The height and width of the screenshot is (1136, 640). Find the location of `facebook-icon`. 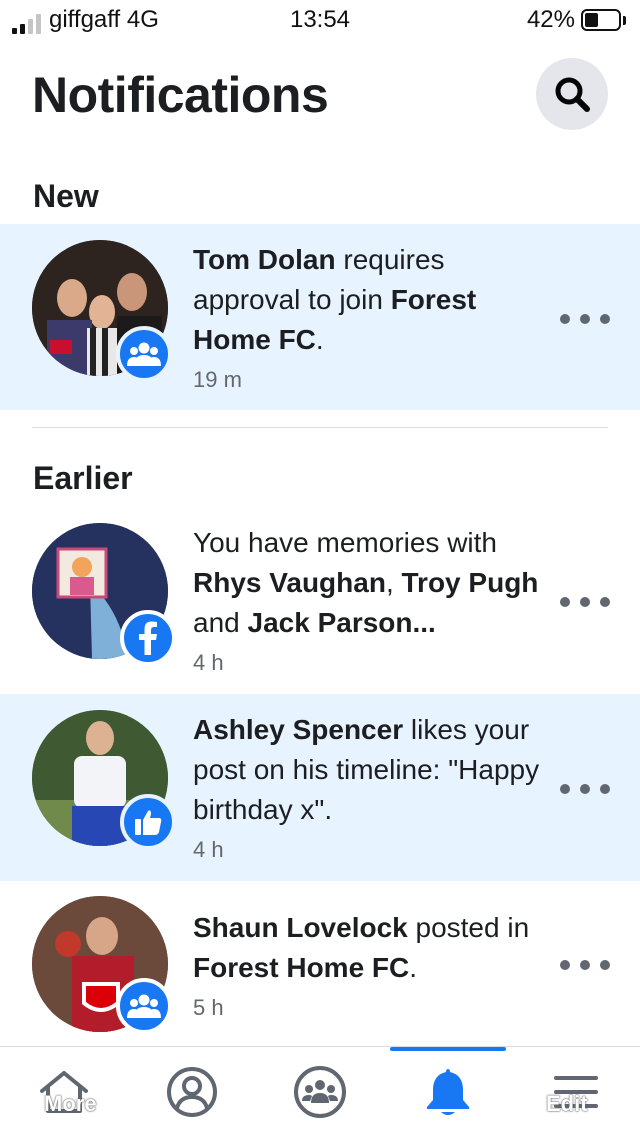

facebook-icon is located at coordinates (148, 638).